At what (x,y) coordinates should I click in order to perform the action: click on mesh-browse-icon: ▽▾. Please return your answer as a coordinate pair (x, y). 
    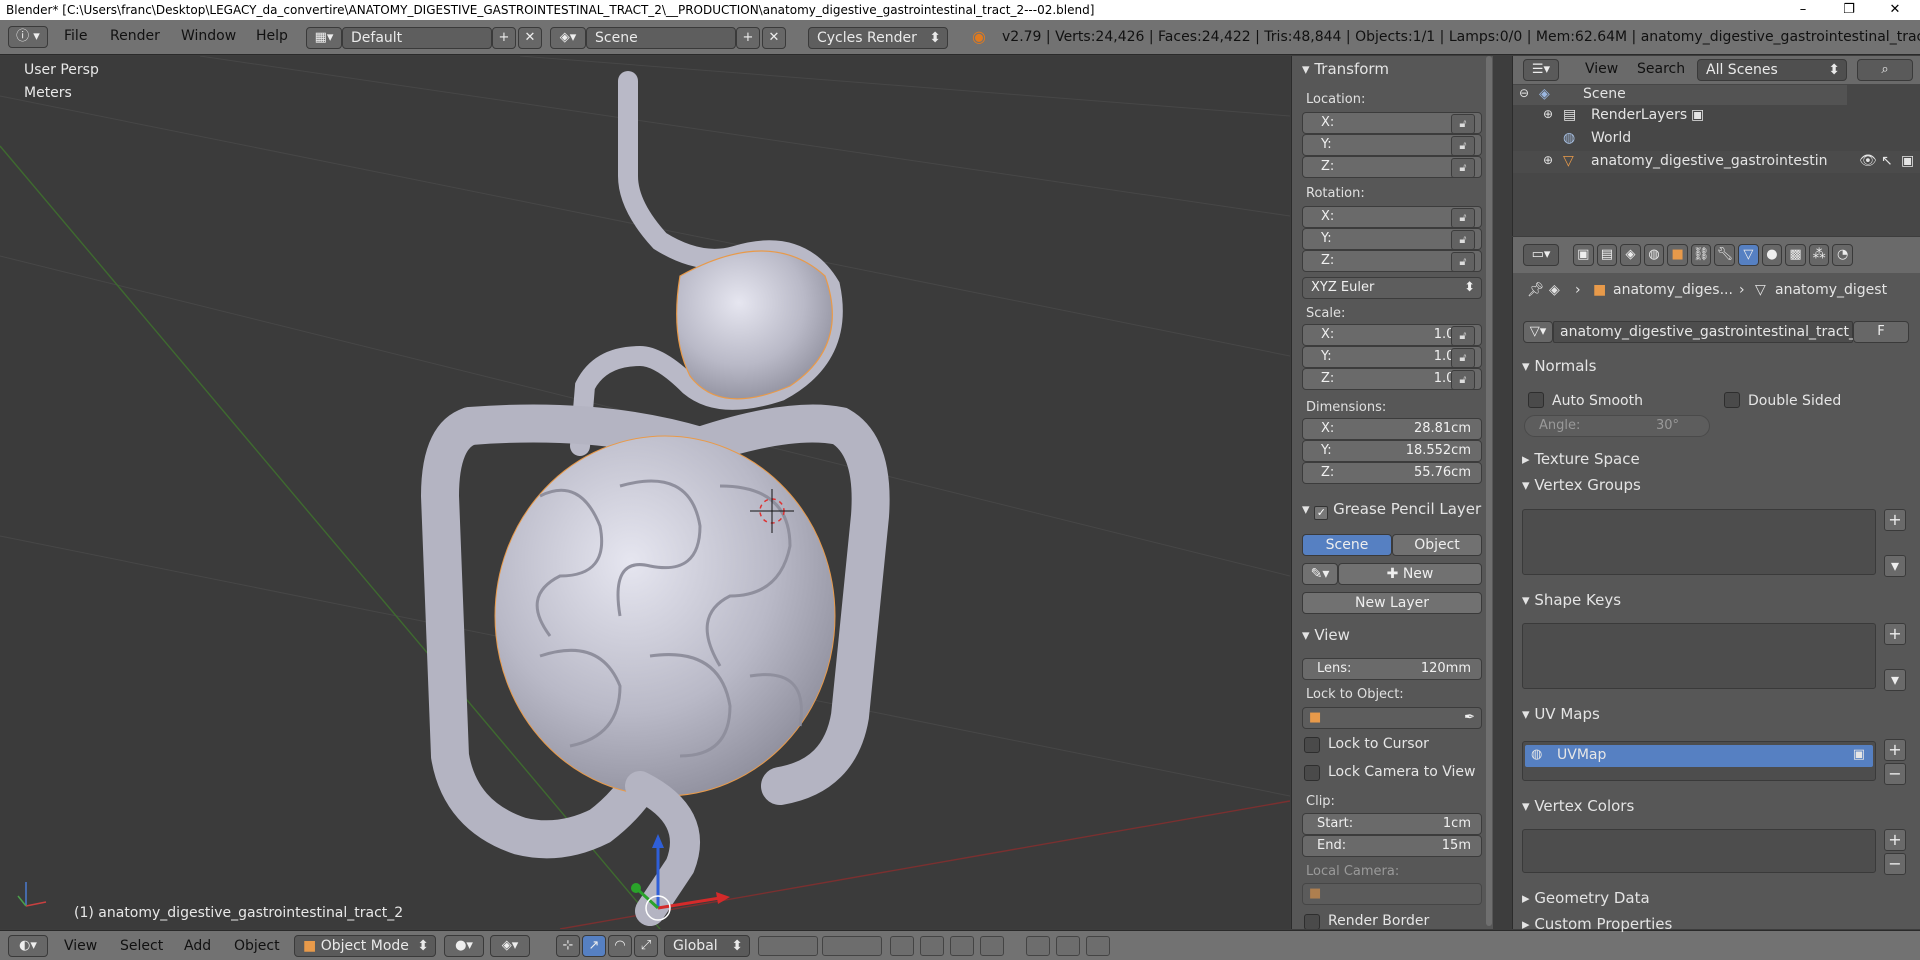
    Looking at the image, I should click on (1538, 332).